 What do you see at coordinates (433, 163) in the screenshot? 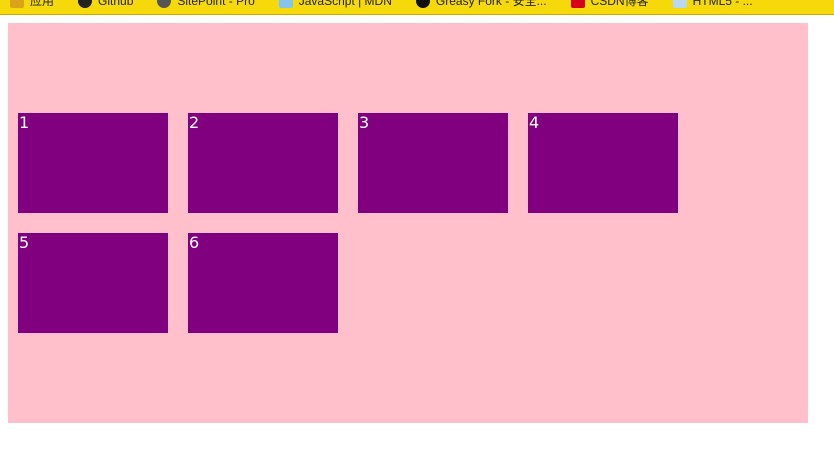
I see `flex-box-3: 3` at bounding box center [433, 163].